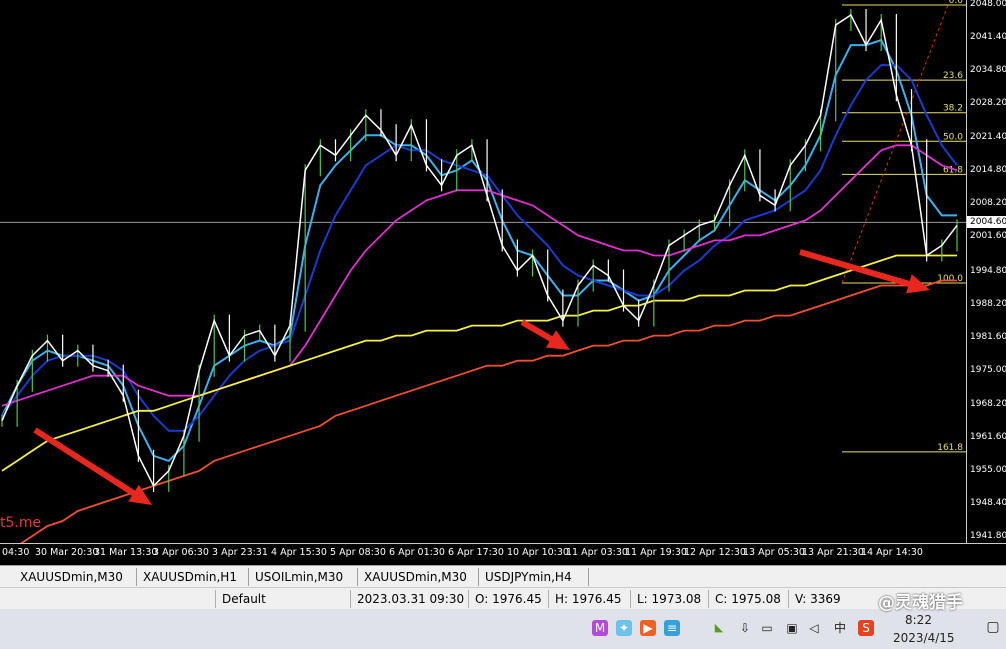  Describe the element at coordinates (988, 236) in the screenshot. I see `price-tick-label: 2001.60` at that location.